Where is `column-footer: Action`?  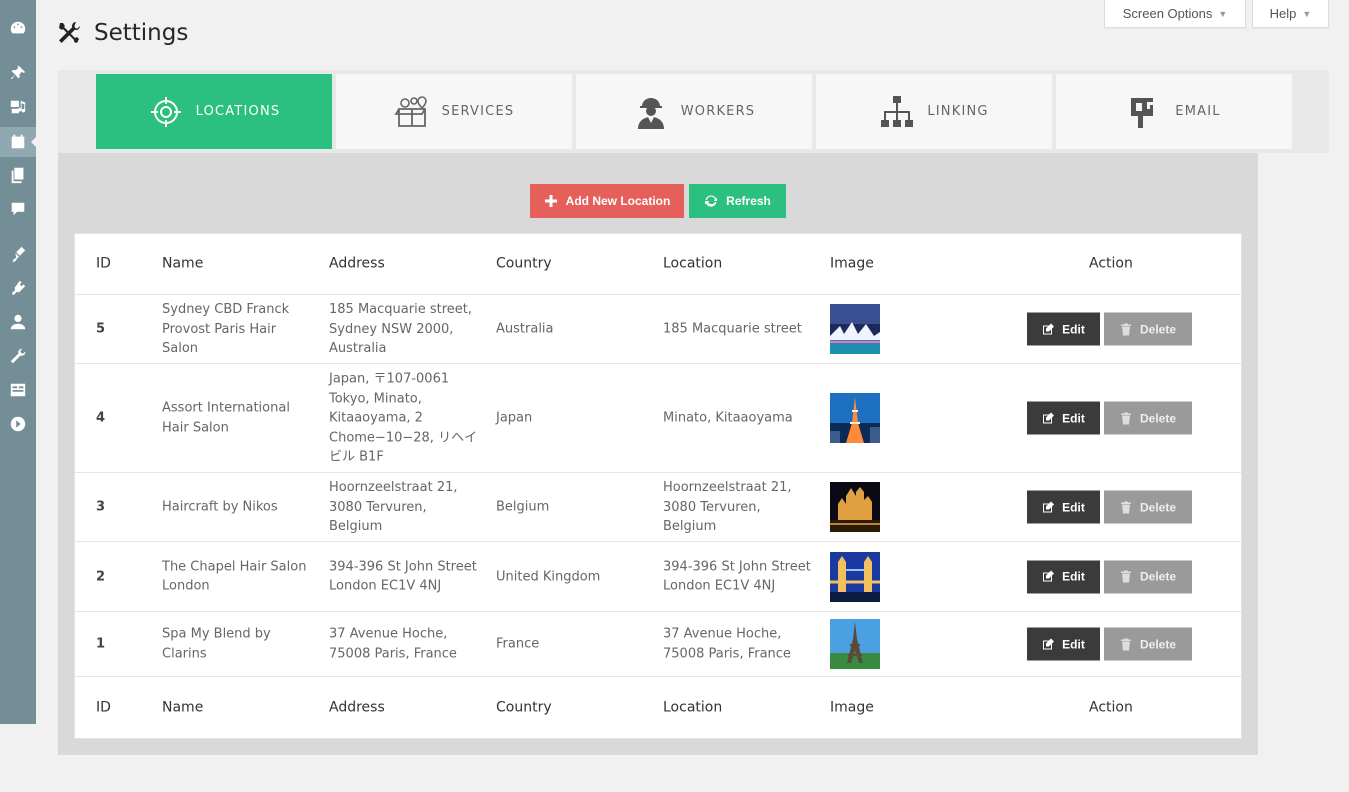
column-footer: Action is located at coordinates (1111, 706).